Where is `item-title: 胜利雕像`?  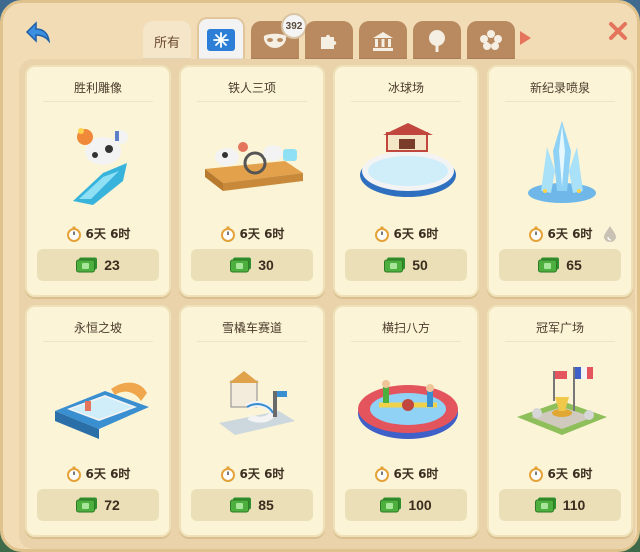 item-title: 胜利雕像 is located at coordinates (97, 88).